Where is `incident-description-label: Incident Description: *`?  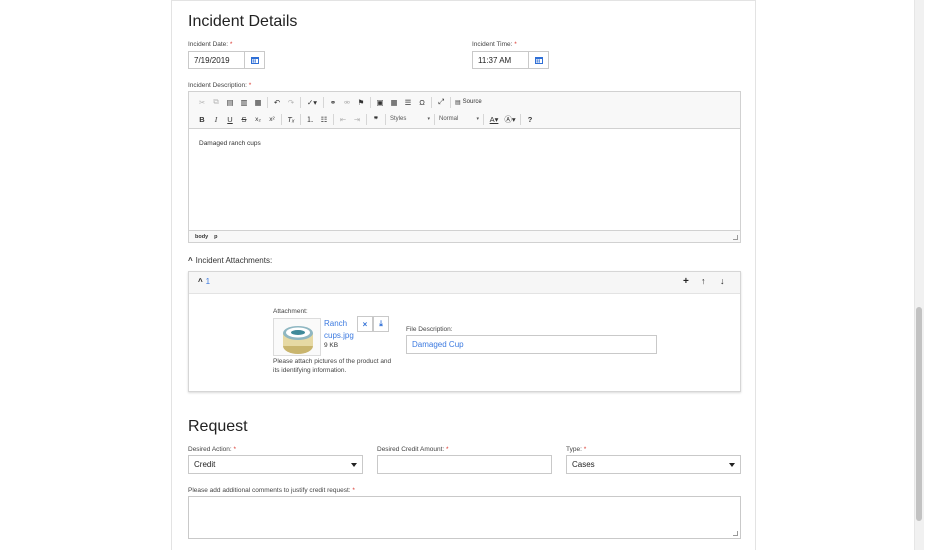
incident-description-label: Incident Description: * is located at coordinates (219, 85).